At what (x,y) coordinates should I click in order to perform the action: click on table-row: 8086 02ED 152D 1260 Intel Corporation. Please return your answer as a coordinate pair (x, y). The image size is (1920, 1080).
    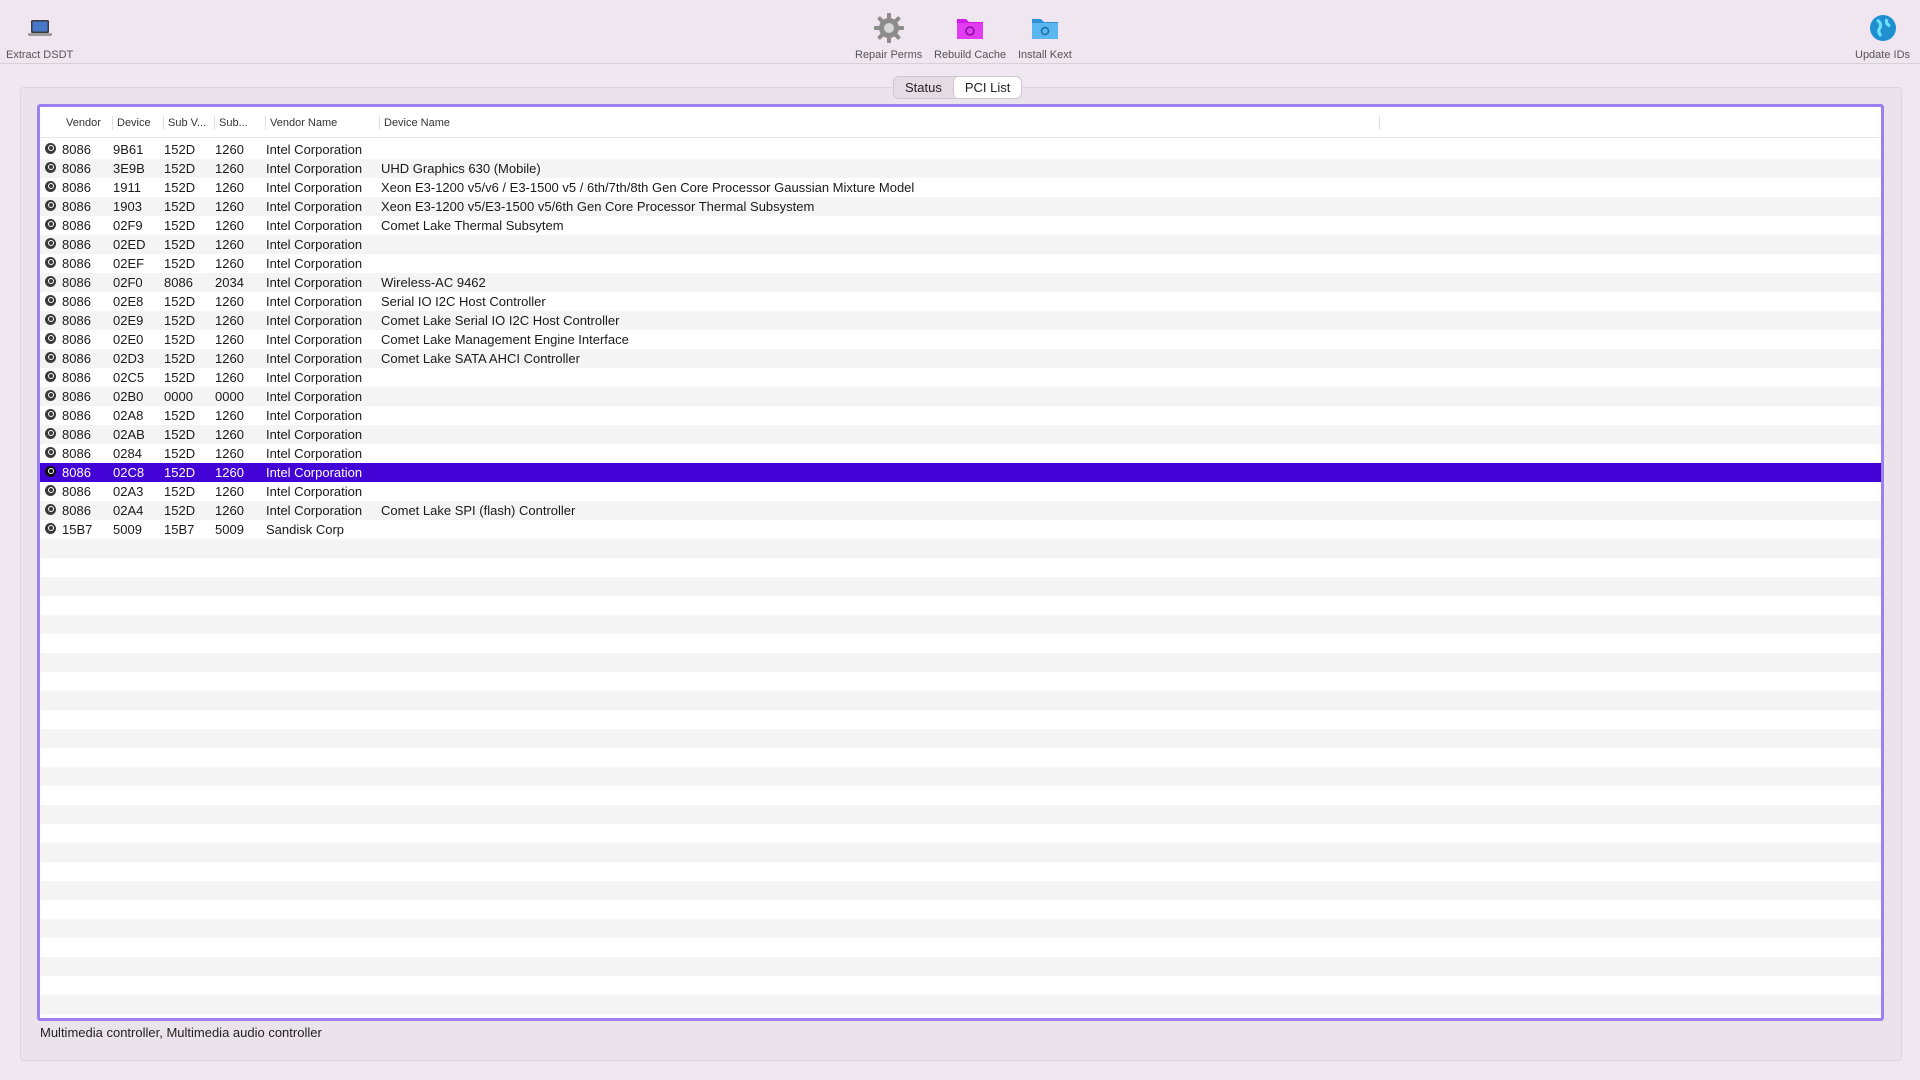
    Looking at the image, I should click on (960, 244).